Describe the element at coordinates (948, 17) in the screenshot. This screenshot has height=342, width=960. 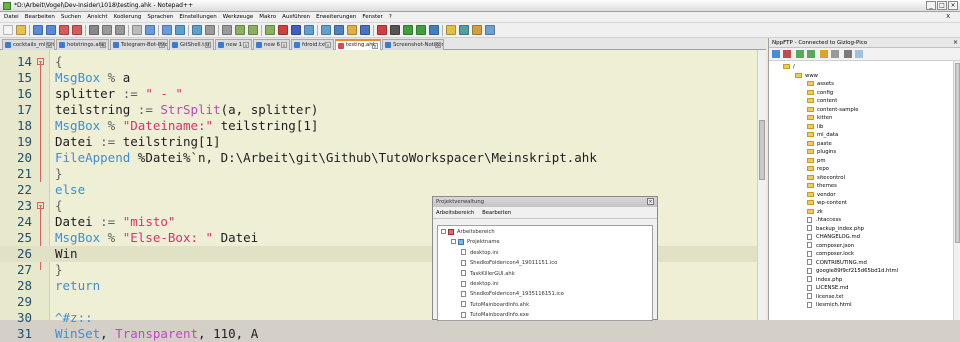
I see `close-document-button: X` at that location.